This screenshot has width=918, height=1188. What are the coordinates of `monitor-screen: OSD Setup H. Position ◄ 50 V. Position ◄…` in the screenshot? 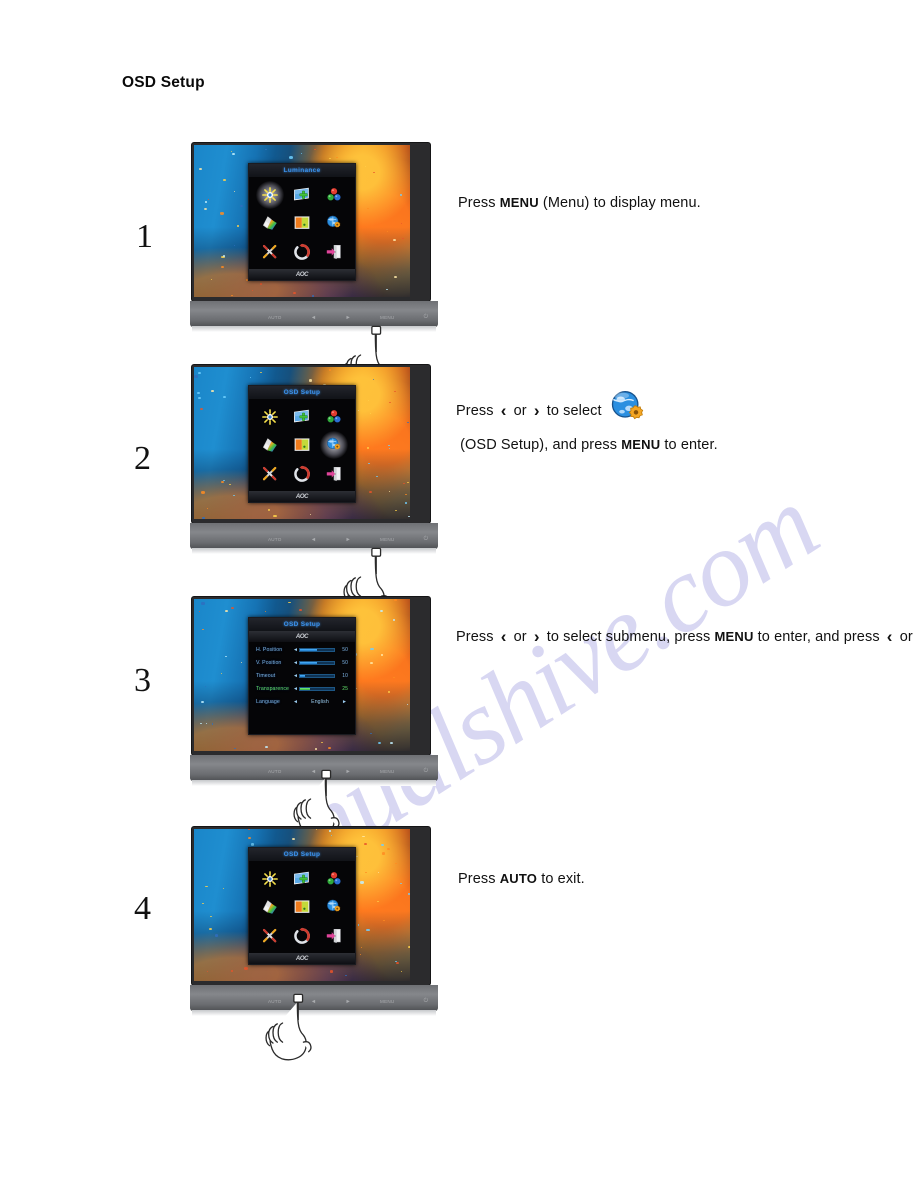 It's located at (302, 675).